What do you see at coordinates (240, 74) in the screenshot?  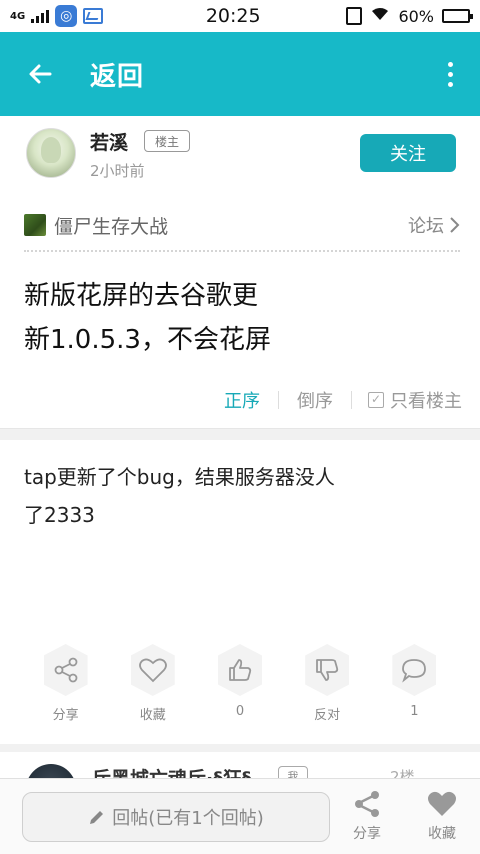 I see `app-bar: 返回` at bounding box center [240, 74].